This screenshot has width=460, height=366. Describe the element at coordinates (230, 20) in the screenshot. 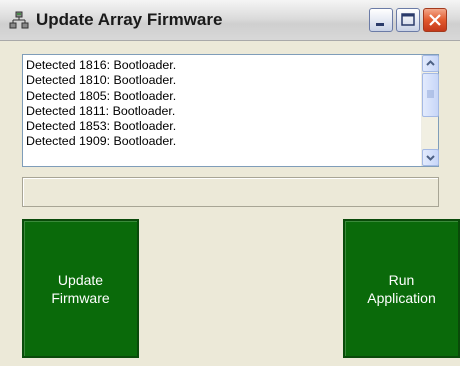

I see `title-bar: Update Array Firmware` at that location.